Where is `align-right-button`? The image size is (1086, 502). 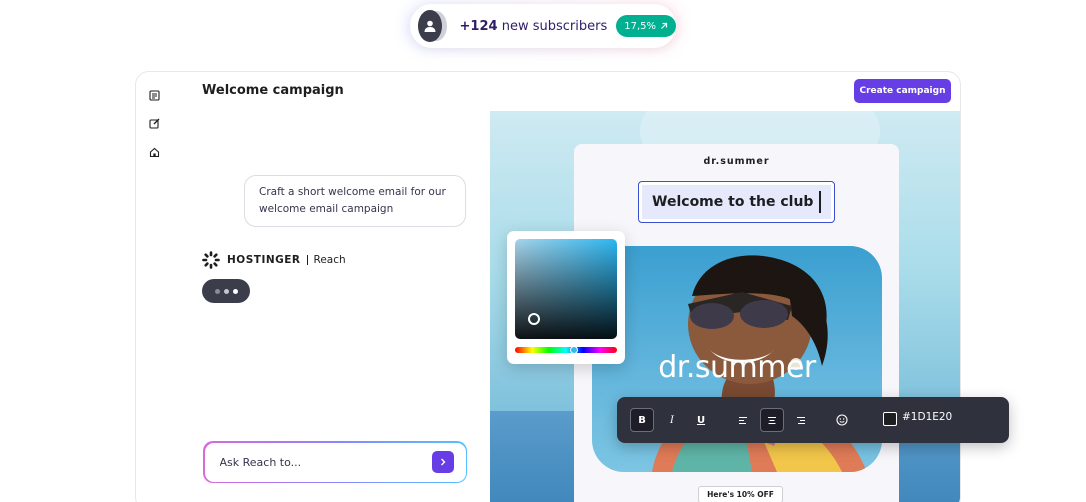 align-right-button is located at coordinates (801, 420).